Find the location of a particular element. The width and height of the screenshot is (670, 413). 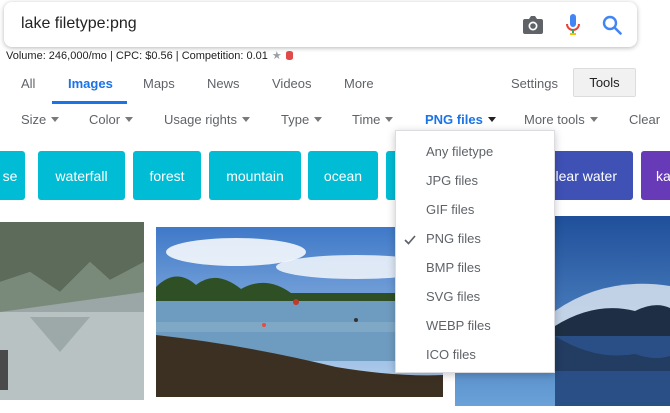

active-tab-indicator is located at coordinates (89, 102).